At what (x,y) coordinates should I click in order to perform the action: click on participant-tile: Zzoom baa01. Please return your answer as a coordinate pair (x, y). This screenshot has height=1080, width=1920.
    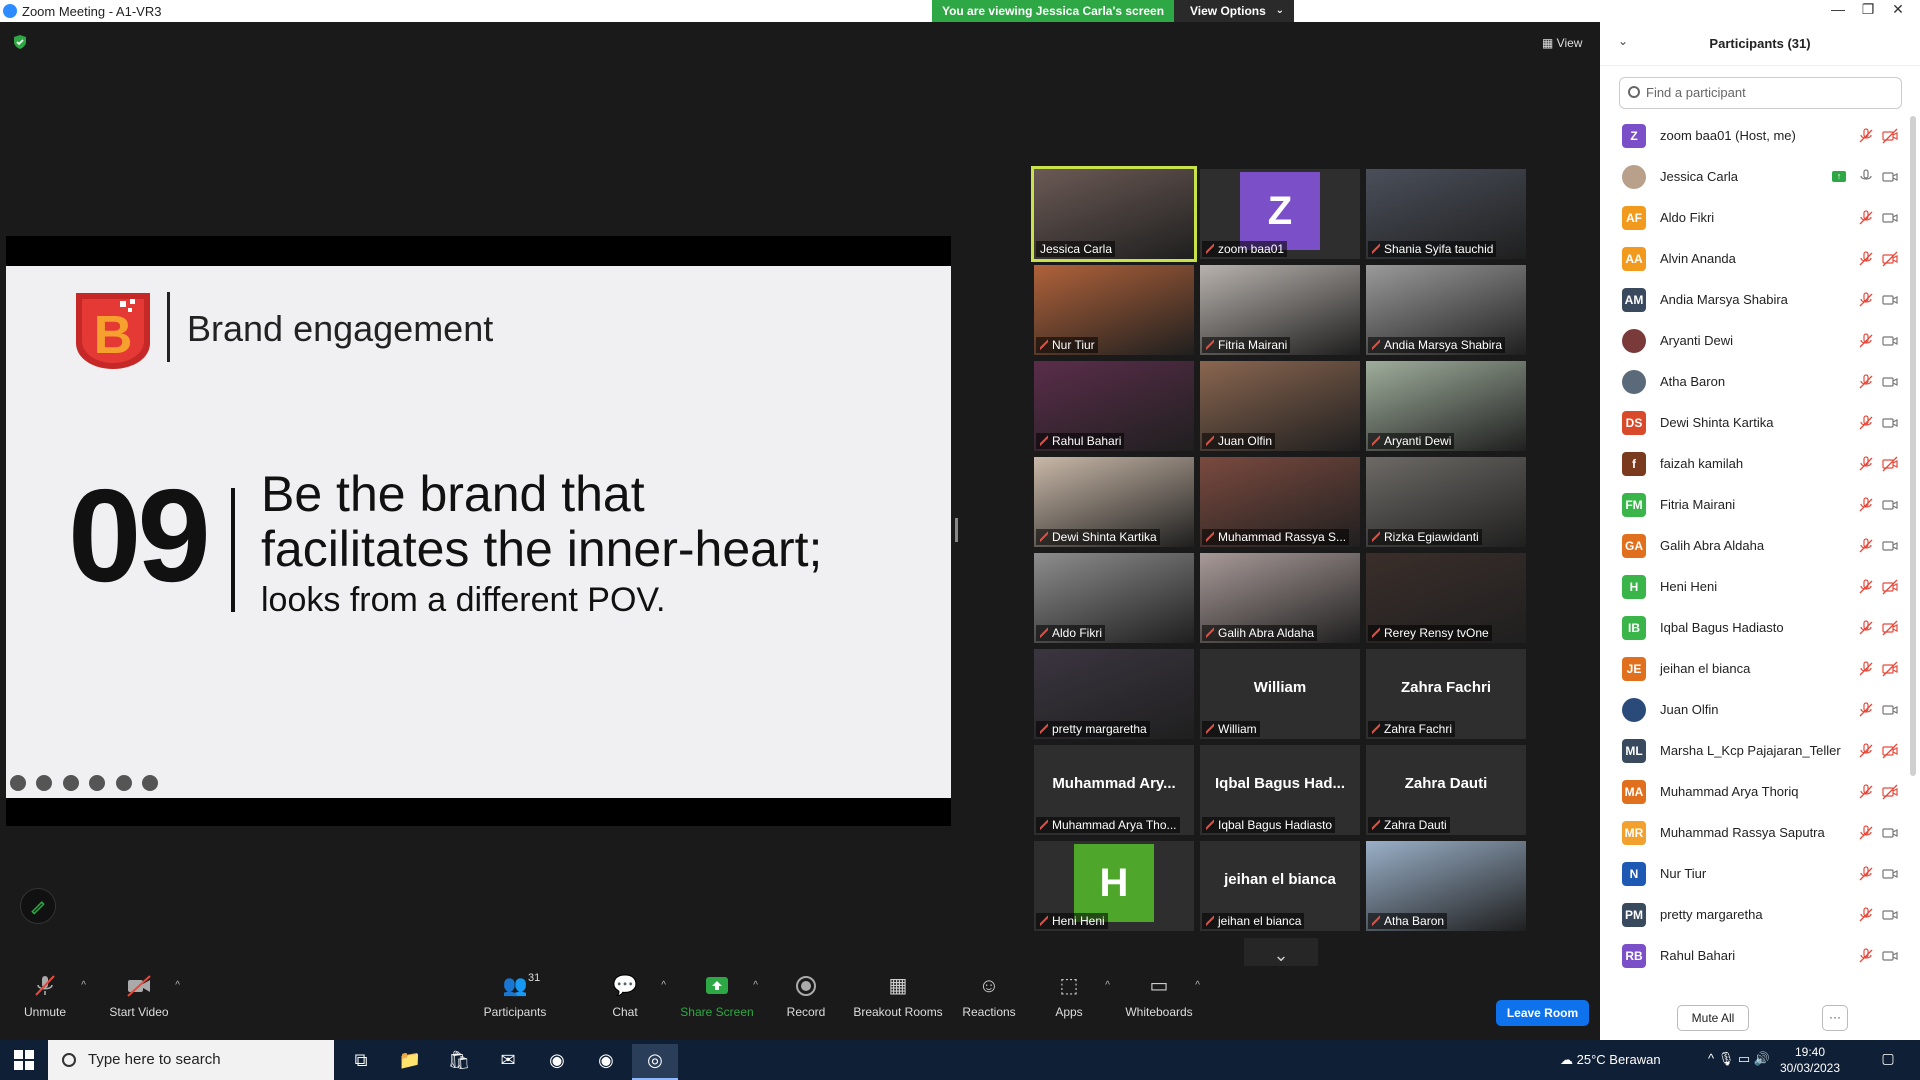
    Looking at the image, I should click on (1280, 214).